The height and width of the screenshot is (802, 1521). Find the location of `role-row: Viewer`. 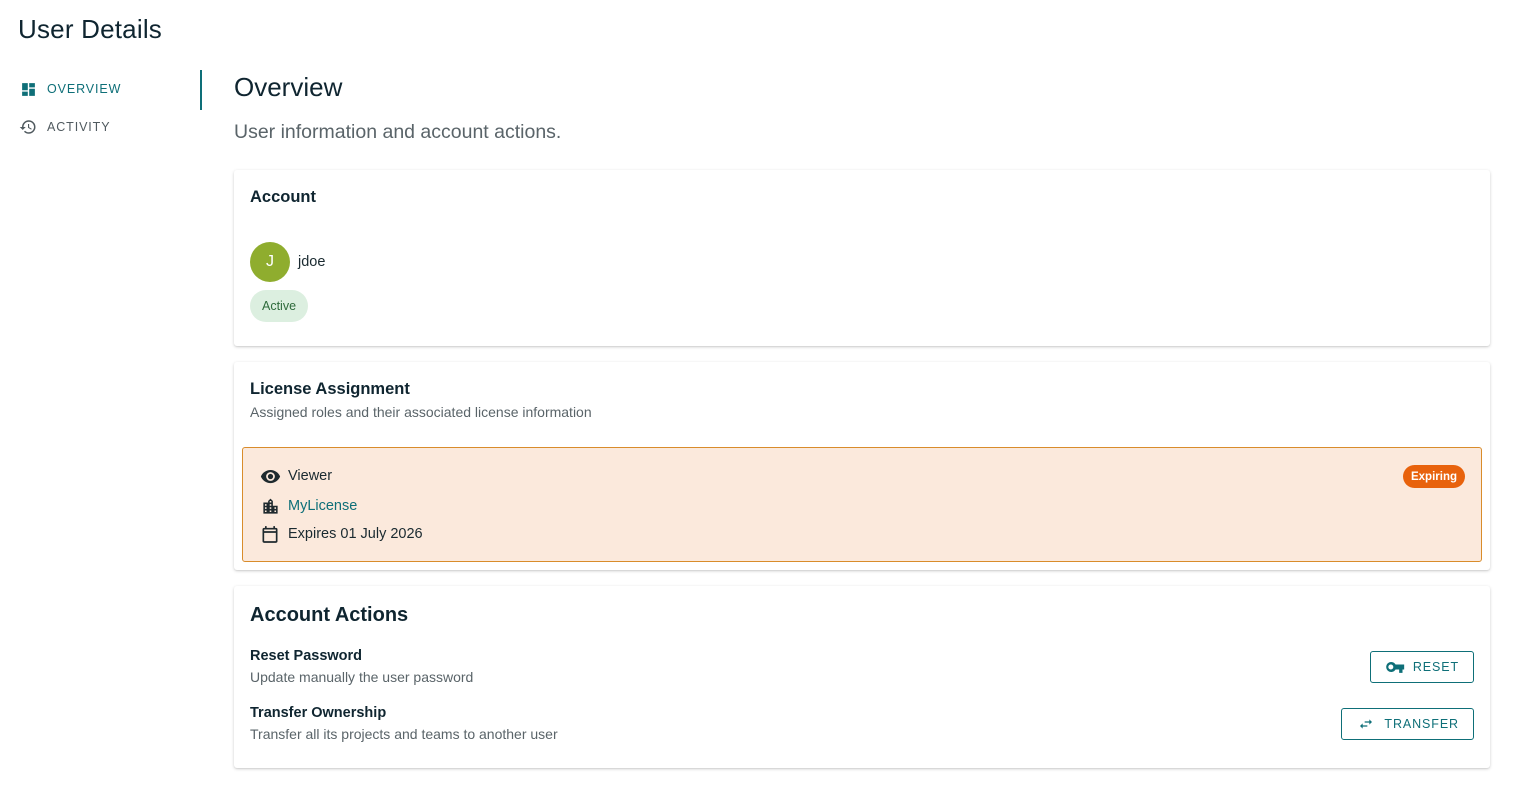

role-row: Viewer is located at coordinates (295, 476).